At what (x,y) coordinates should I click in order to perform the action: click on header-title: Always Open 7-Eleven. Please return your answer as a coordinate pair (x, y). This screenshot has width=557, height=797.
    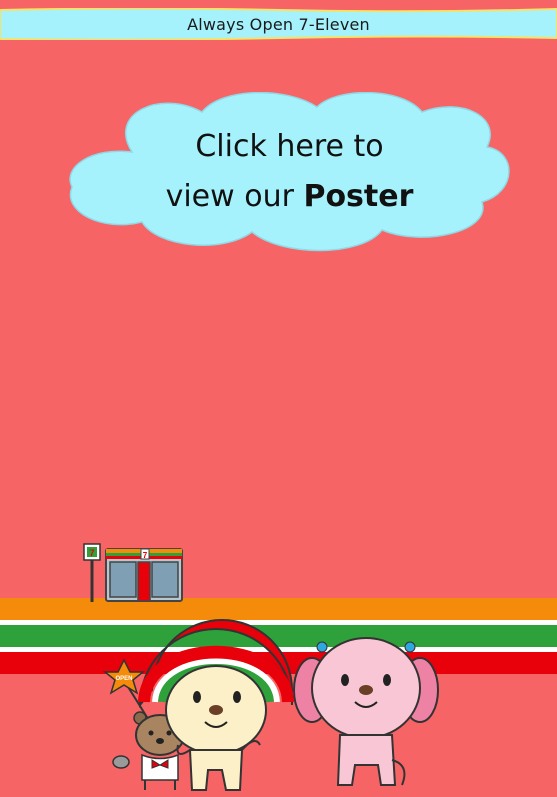
    Looking at the image, I should click on (278, 24).